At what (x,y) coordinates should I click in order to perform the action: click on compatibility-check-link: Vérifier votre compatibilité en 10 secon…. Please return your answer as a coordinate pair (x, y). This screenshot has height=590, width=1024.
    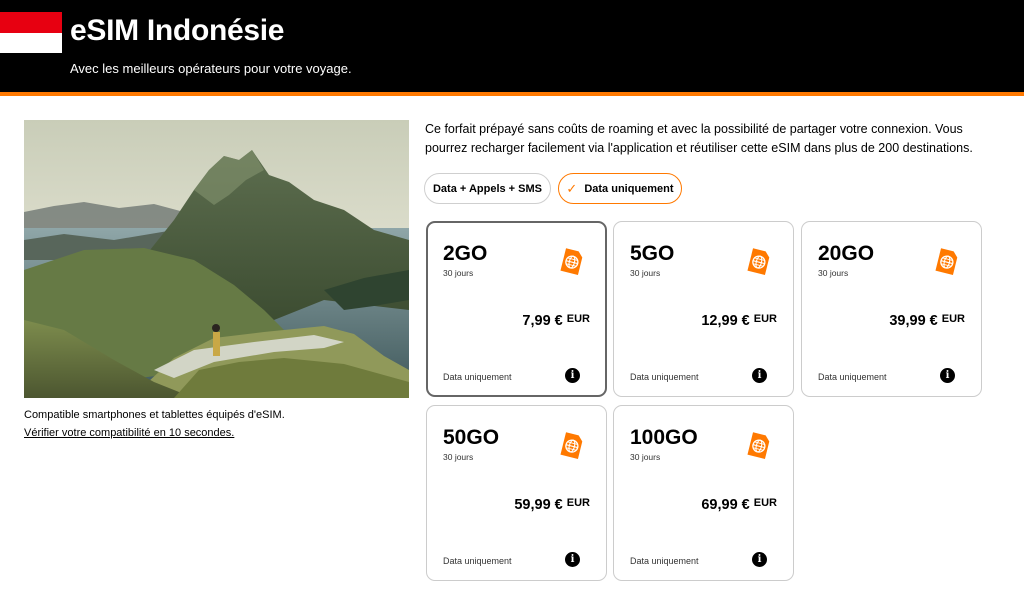
    Looking at the image, I should click on (129, 433).